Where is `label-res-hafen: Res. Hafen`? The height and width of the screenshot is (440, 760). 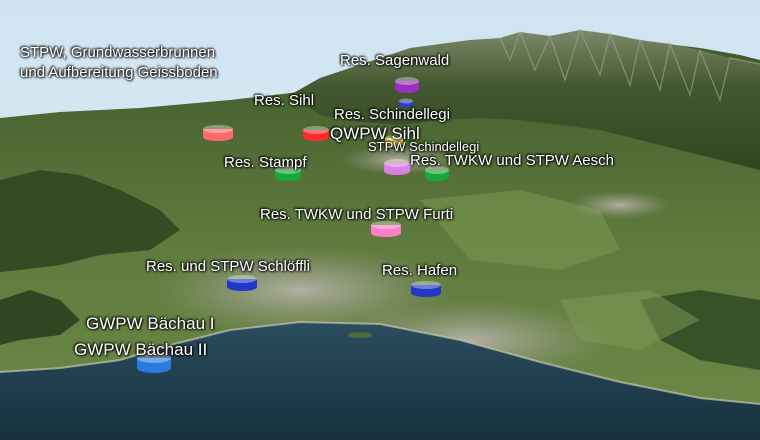 label-res-hafen: Res. Hafen is located at coordinates (420, 270).